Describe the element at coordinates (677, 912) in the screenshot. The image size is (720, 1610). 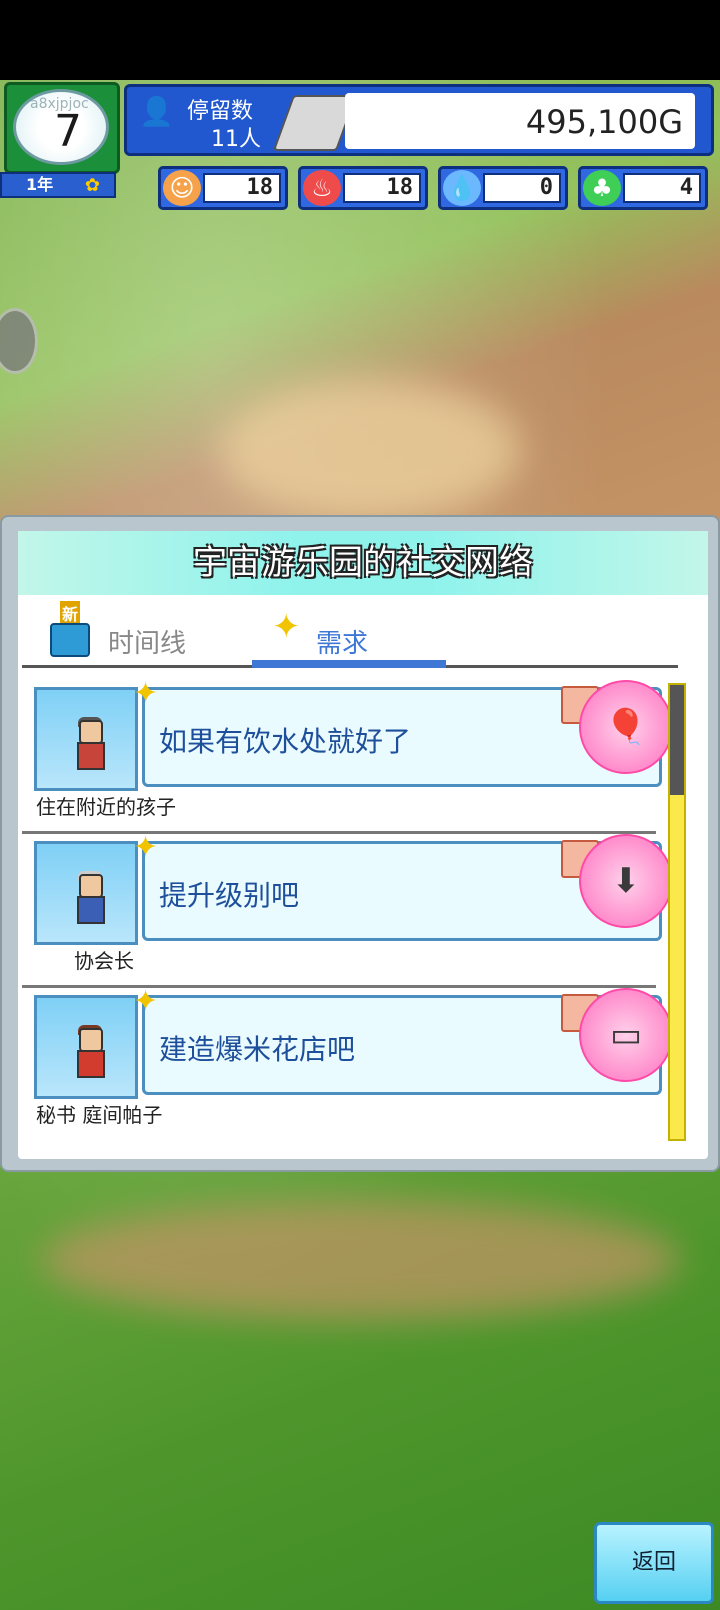
I see `scrollbar` at that location.